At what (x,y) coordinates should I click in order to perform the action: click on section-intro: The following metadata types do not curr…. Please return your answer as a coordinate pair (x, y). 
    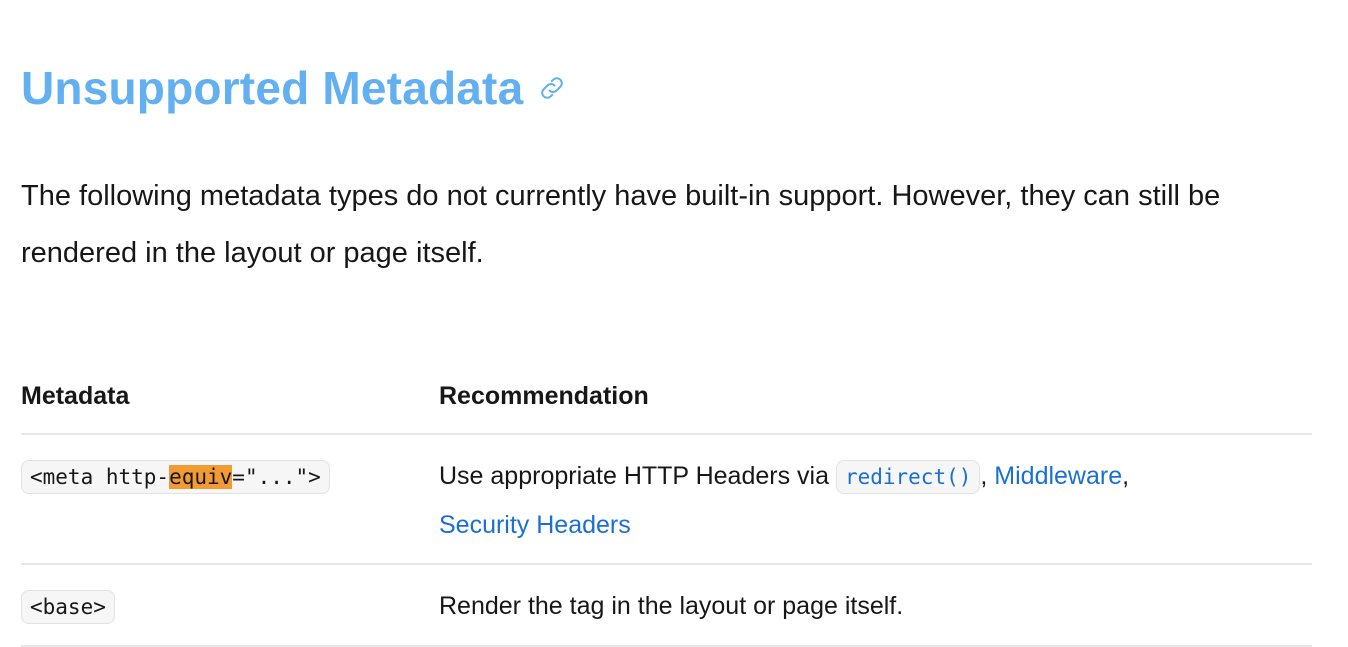
    Looking at the image, I should click on (621, 224).